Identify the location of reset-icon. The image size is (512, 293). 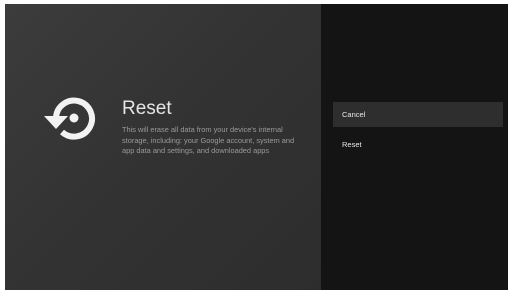
(69, 118).